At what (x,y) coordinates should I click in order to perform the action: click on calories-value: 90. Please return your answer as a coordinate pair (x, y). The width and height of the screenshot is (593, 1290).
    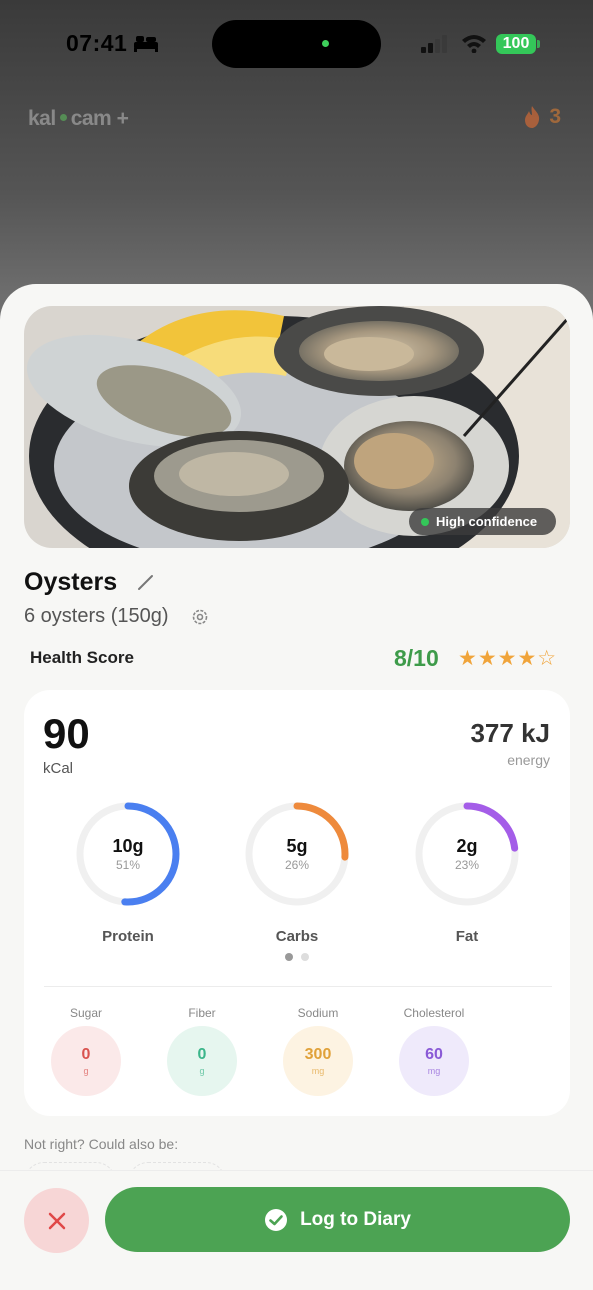
    Looking at the image, I should click on (66, 733).